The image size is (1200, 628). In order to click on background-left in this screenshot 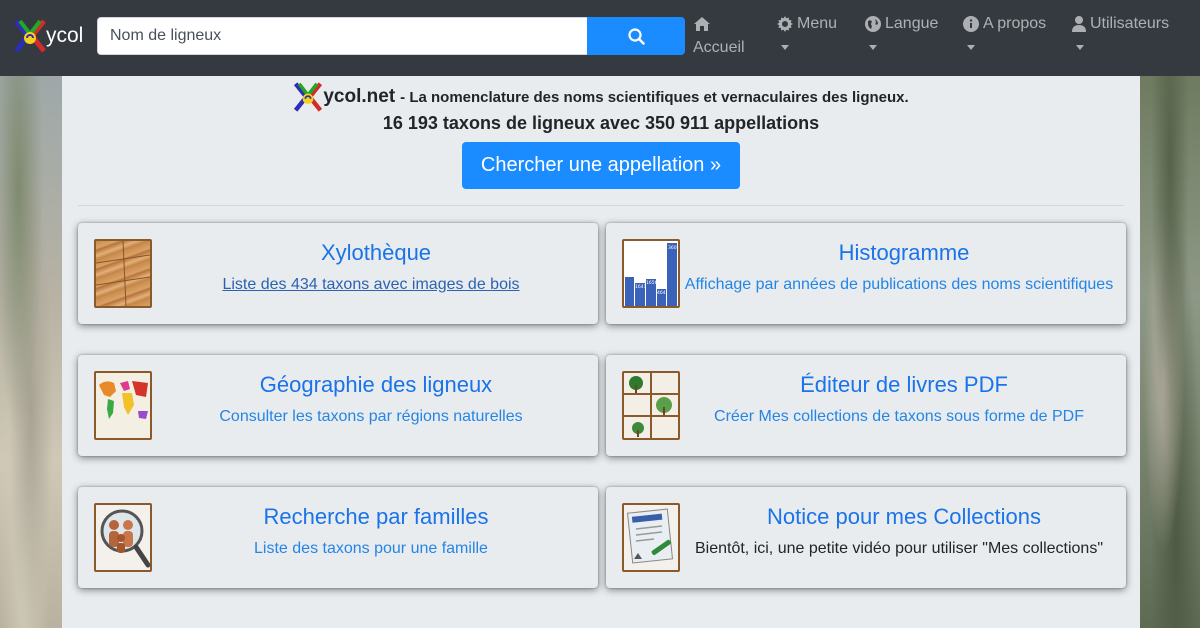, I will do `click(31, 352)`.